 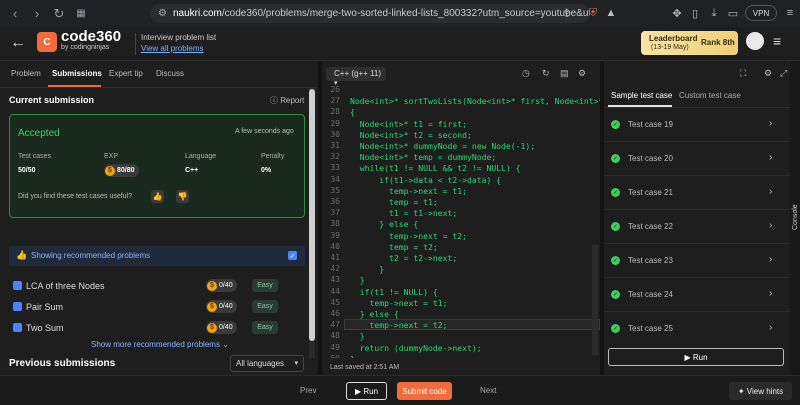 I want to click on line-number: 44, so click(x=335, y=291).